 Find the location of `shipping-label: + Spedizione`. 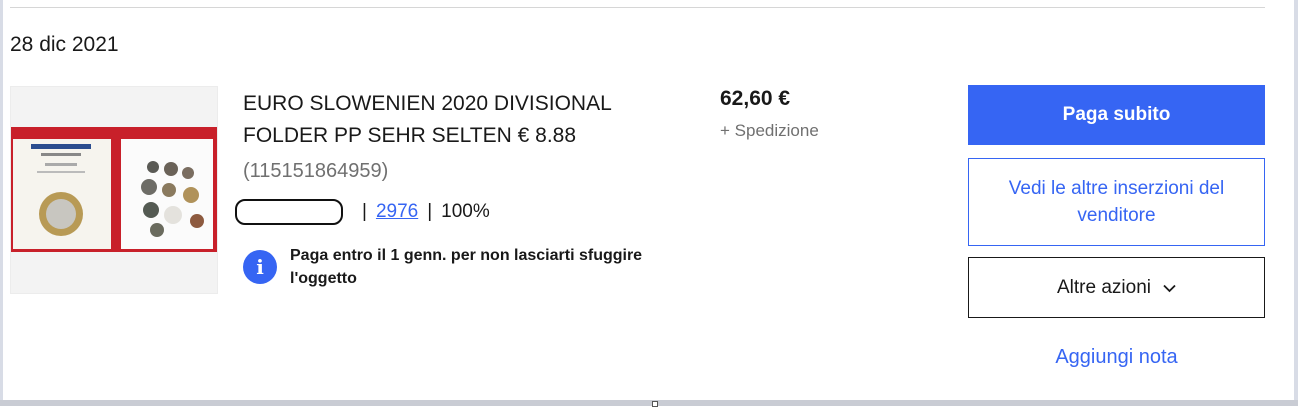

shipping-label: + Spedizione is located at coordinates (769, 130).